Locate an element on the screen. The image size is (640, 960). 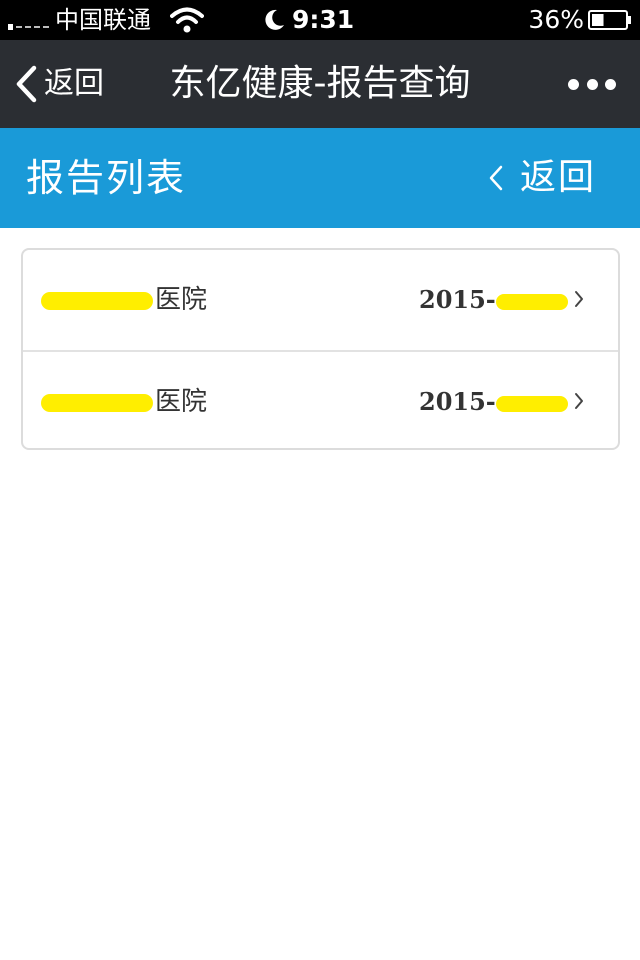
status-bar: 中国联通 9:31 36% is located at coordinates (320, 20).